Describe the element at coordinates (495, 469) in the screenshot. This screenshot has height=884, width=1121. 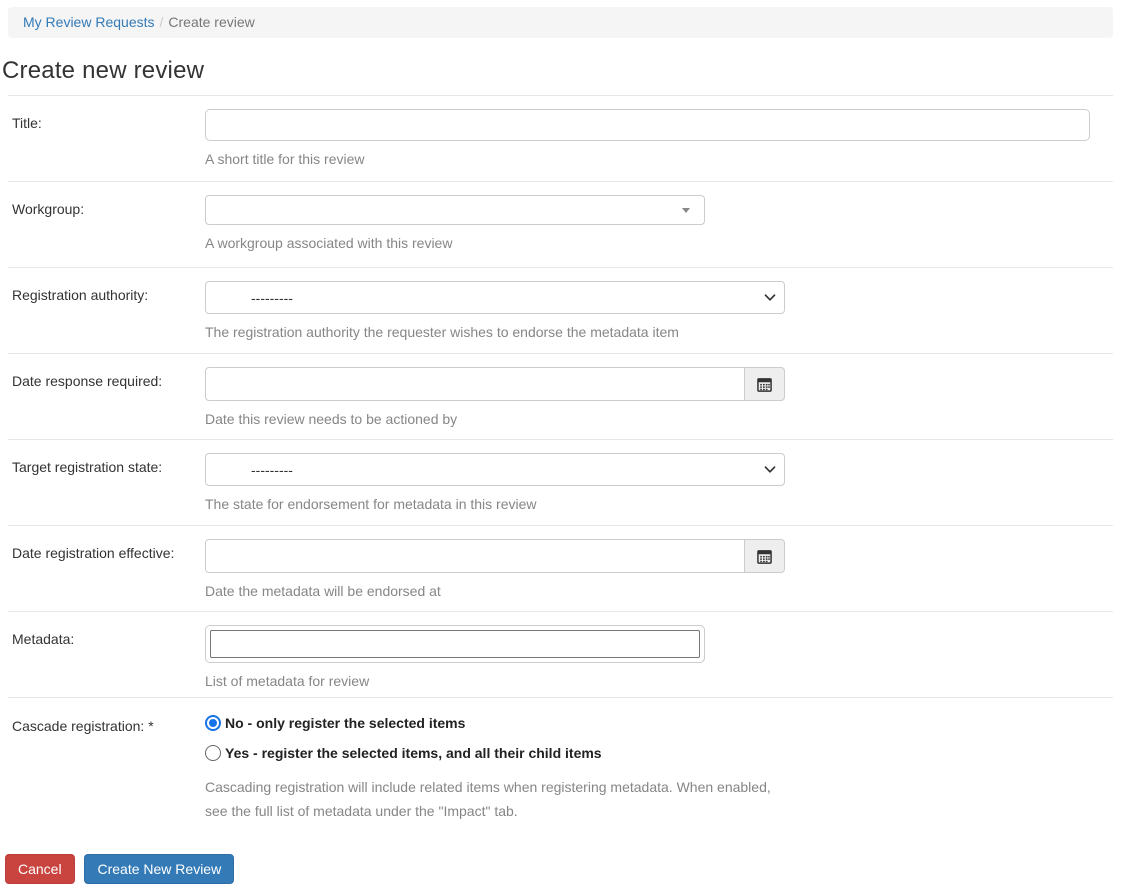
I see `target-registration-state-select: ---------` at that location.